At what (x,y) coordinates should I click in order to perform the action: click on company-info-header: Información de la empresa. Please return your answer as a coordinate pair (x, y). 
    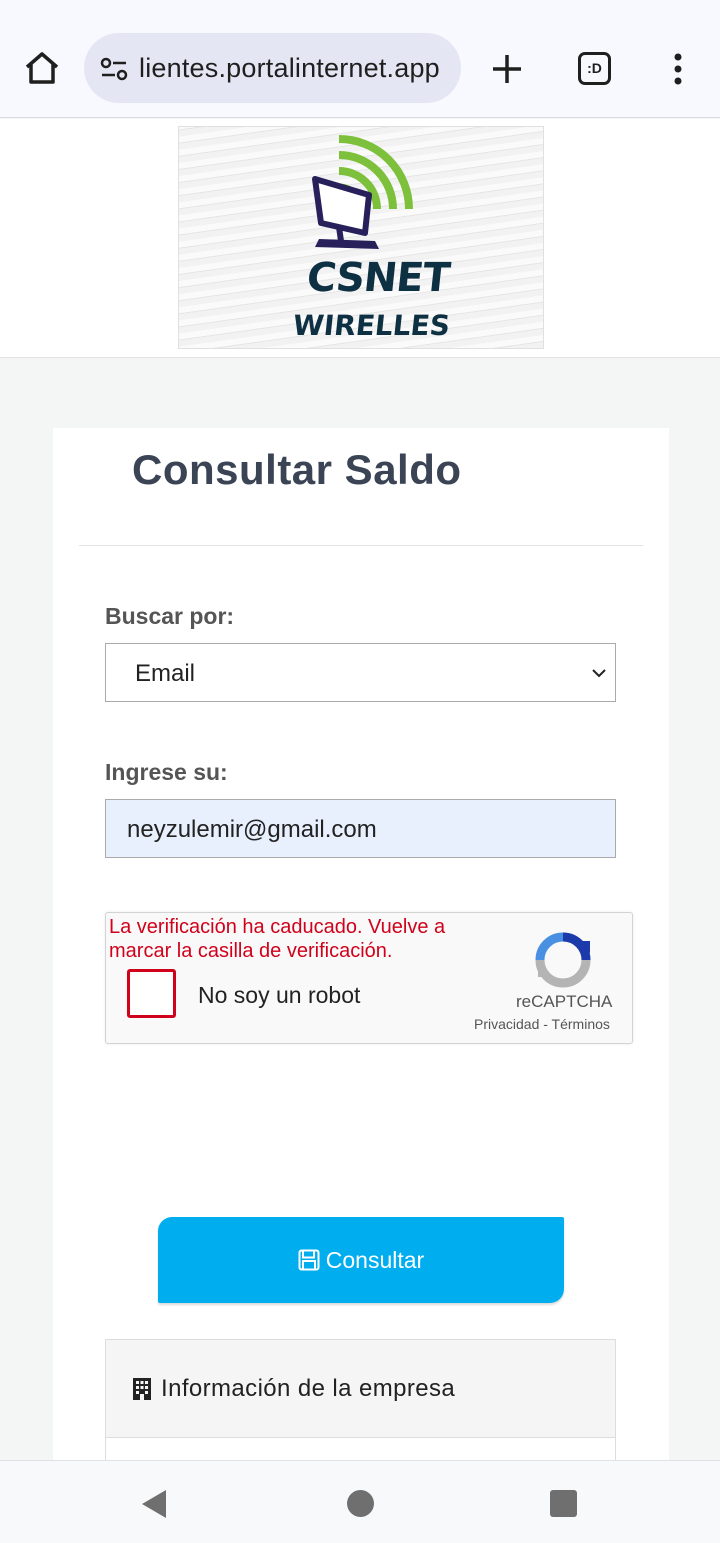
    Looking at the image, I should click on (360, 1389).